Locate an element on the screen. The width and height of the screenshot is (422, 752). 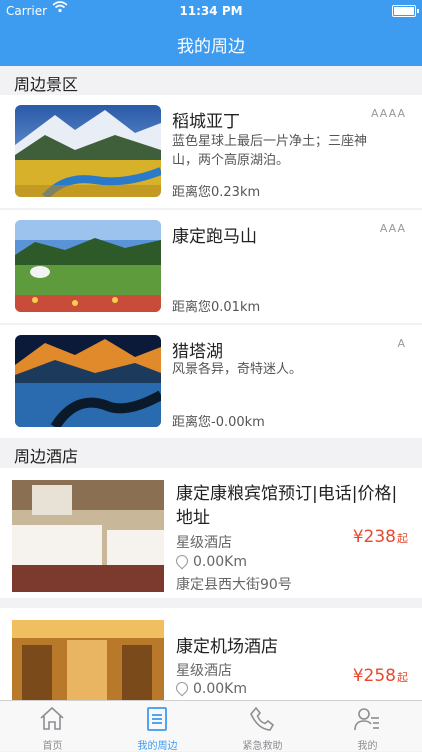
hotel-name: 康定机场酒店 is located at coordinates (227, 647).